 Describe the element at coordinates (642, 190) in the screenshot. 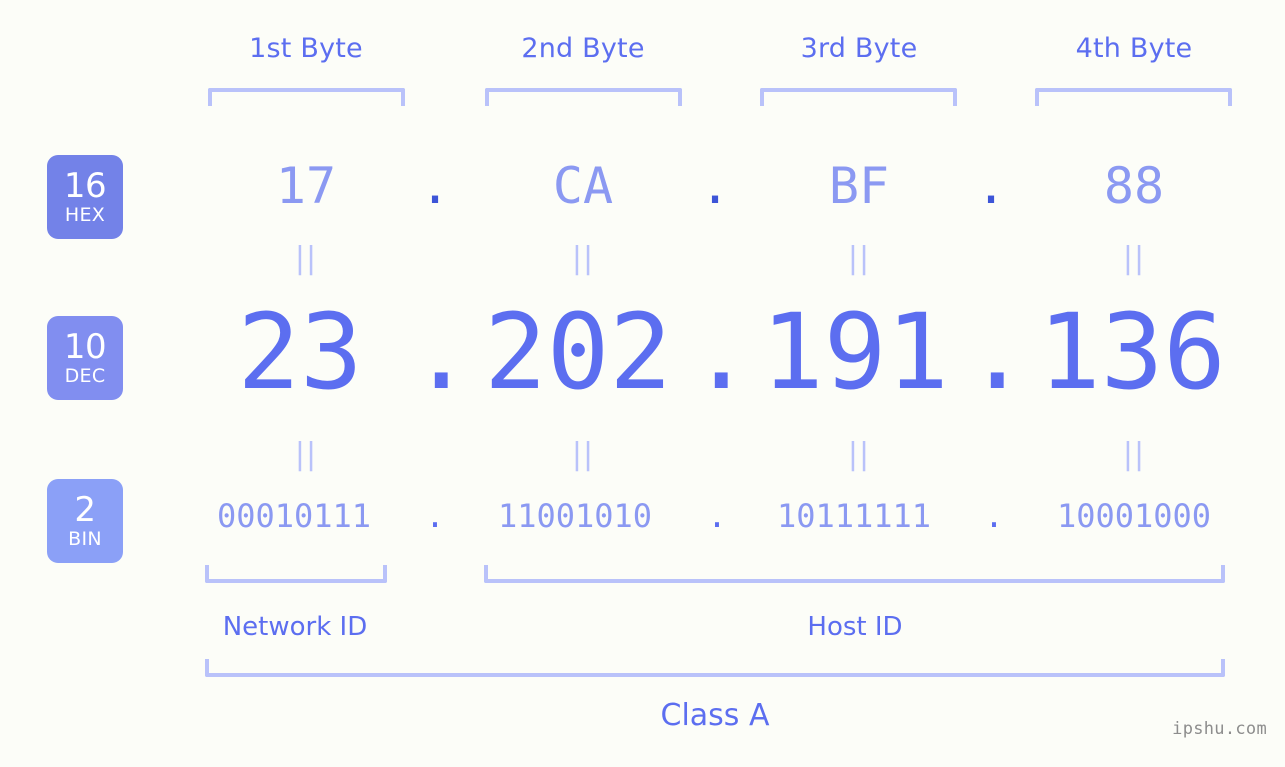

I see `hex-row: 17 . CA . BF . 88` at that location.